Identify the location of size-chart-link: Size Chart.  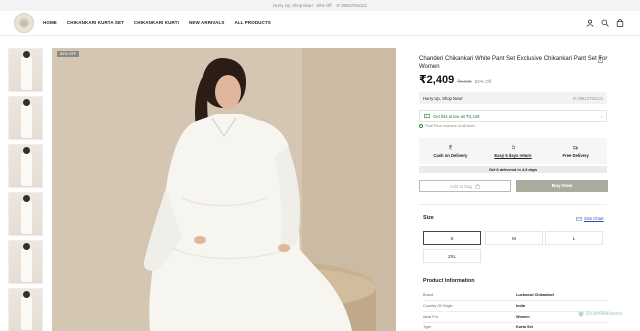
(590, 218).